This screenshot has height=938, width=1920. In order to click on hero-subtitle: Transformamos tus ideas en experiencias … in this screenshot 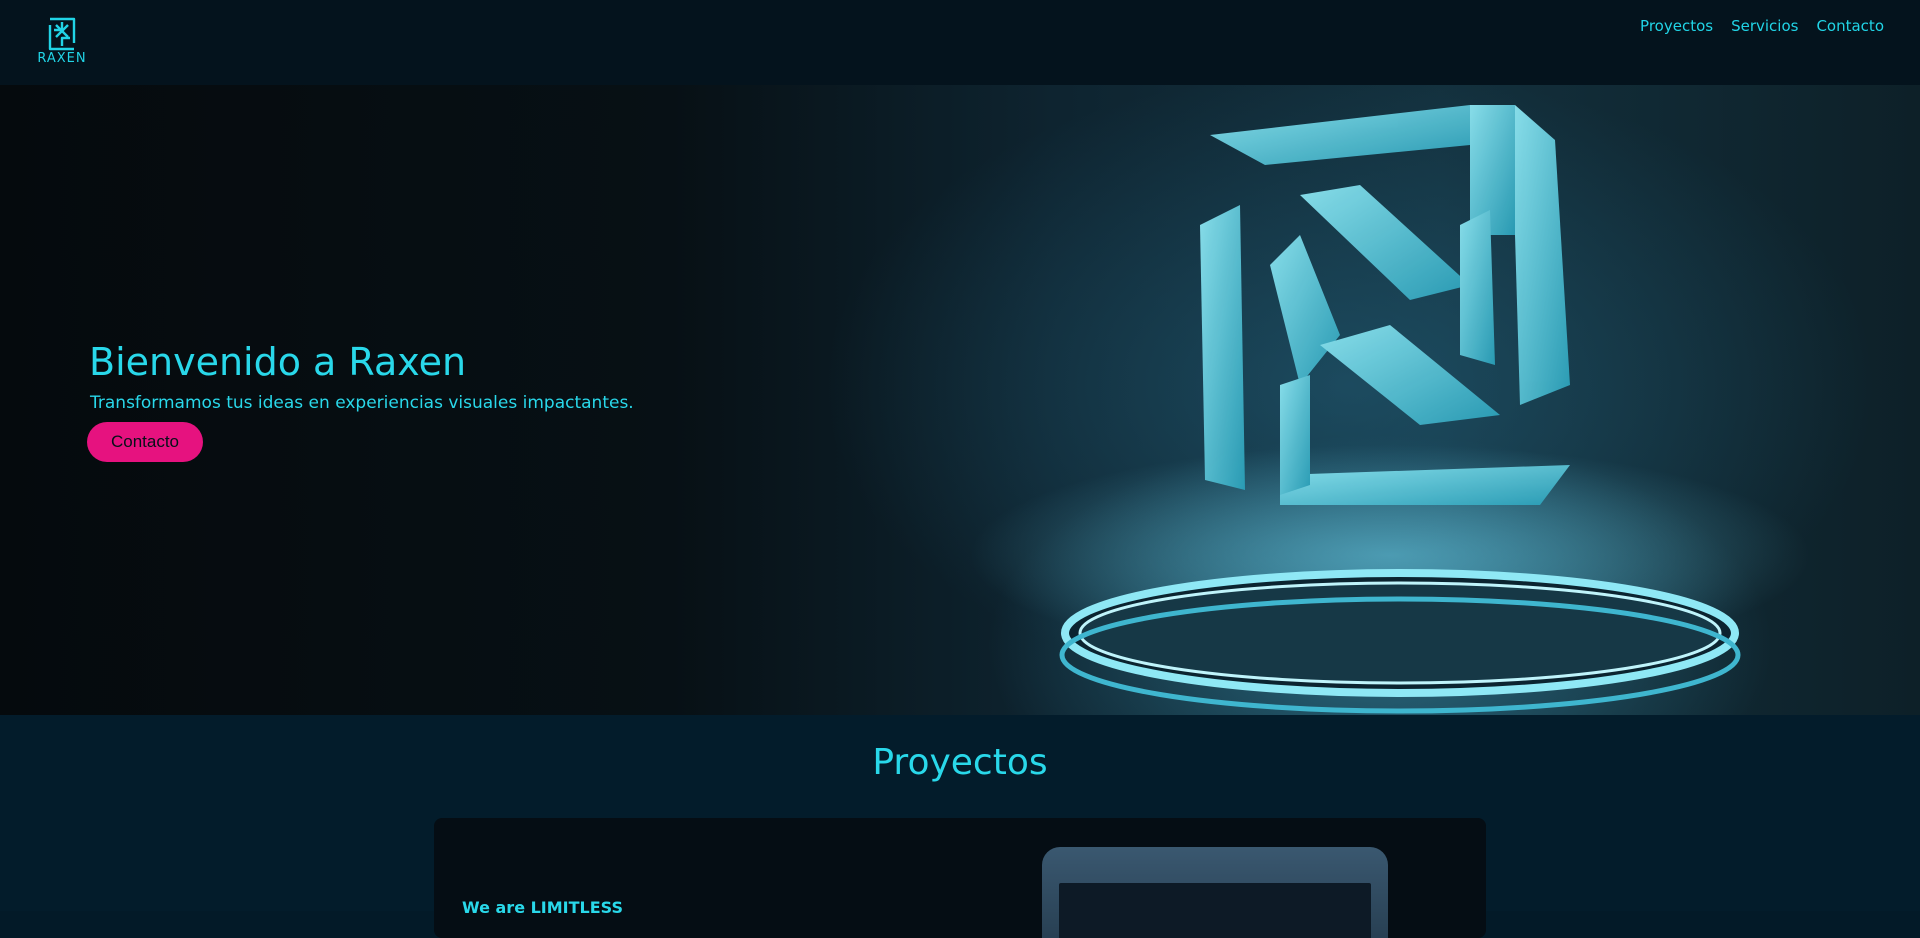, I will do `click(362, 403)`.